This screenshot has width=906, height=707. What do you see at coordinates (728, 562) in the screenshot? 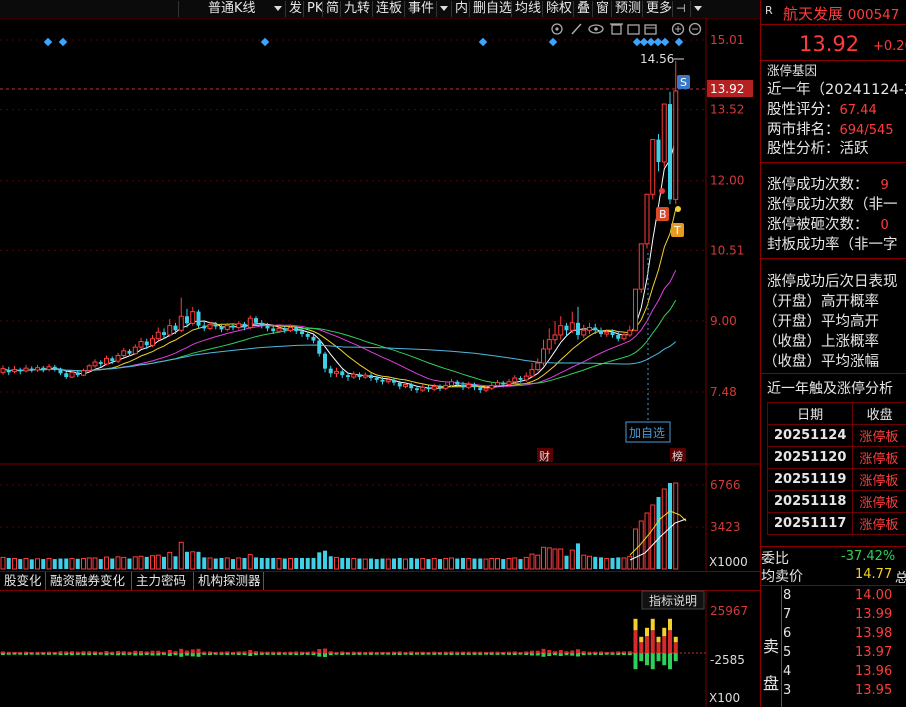
I see `volume-unit: X1000` at bounding box center [728, 562].